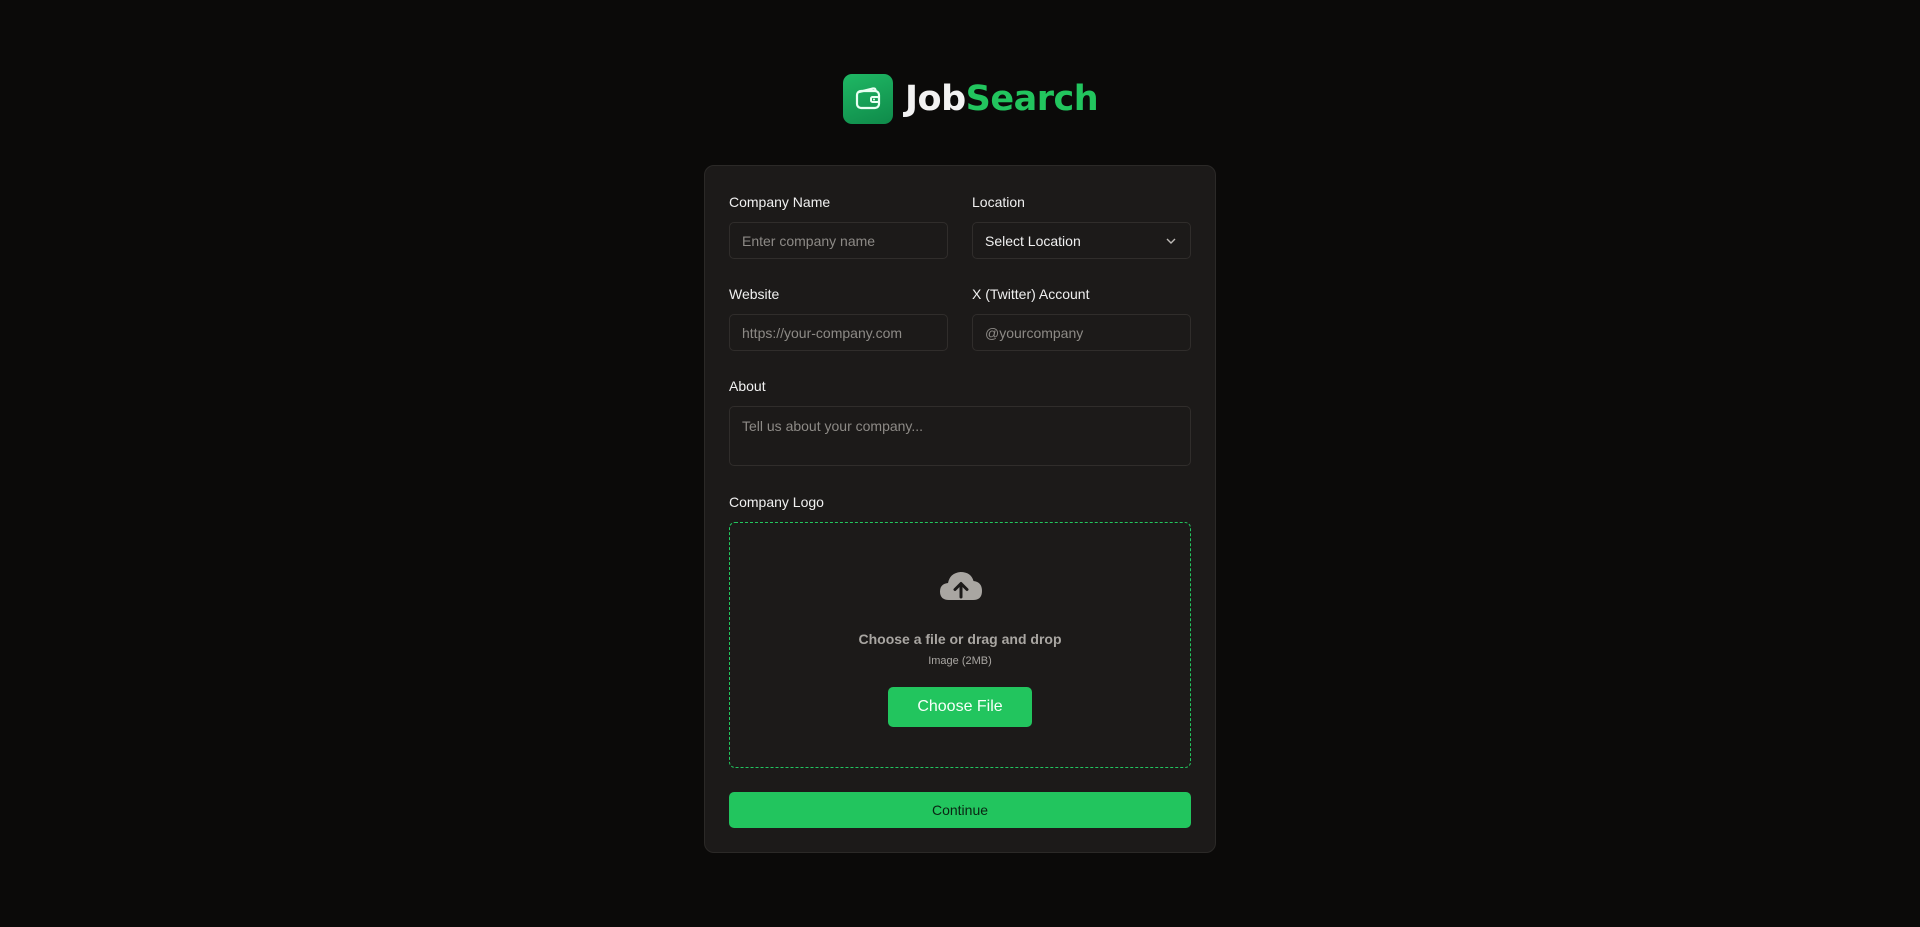 Image resolution: width=1920 pixels, height=927 pixels. I want to click on upload-subtitle: Image (2MB), so click(960, 661).